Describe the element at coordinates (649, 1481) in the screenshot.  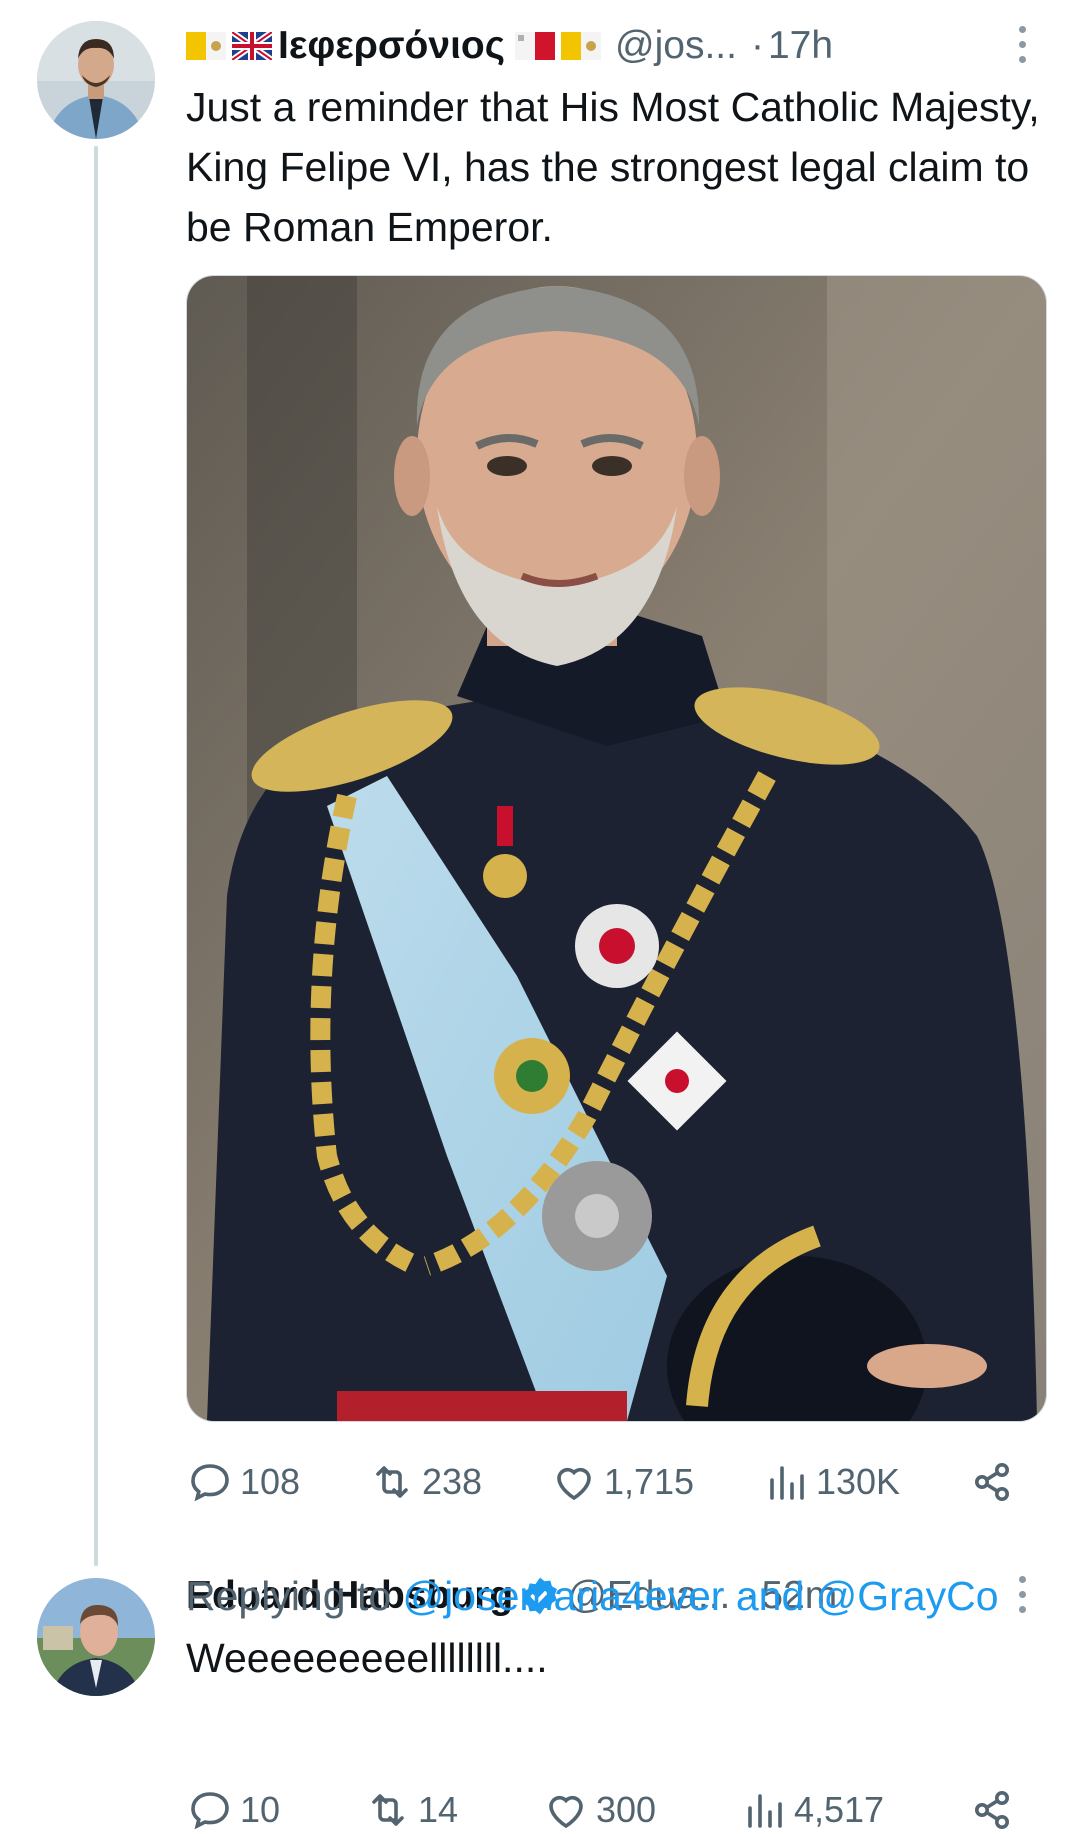
I see `like-count: 1,715` at that location.